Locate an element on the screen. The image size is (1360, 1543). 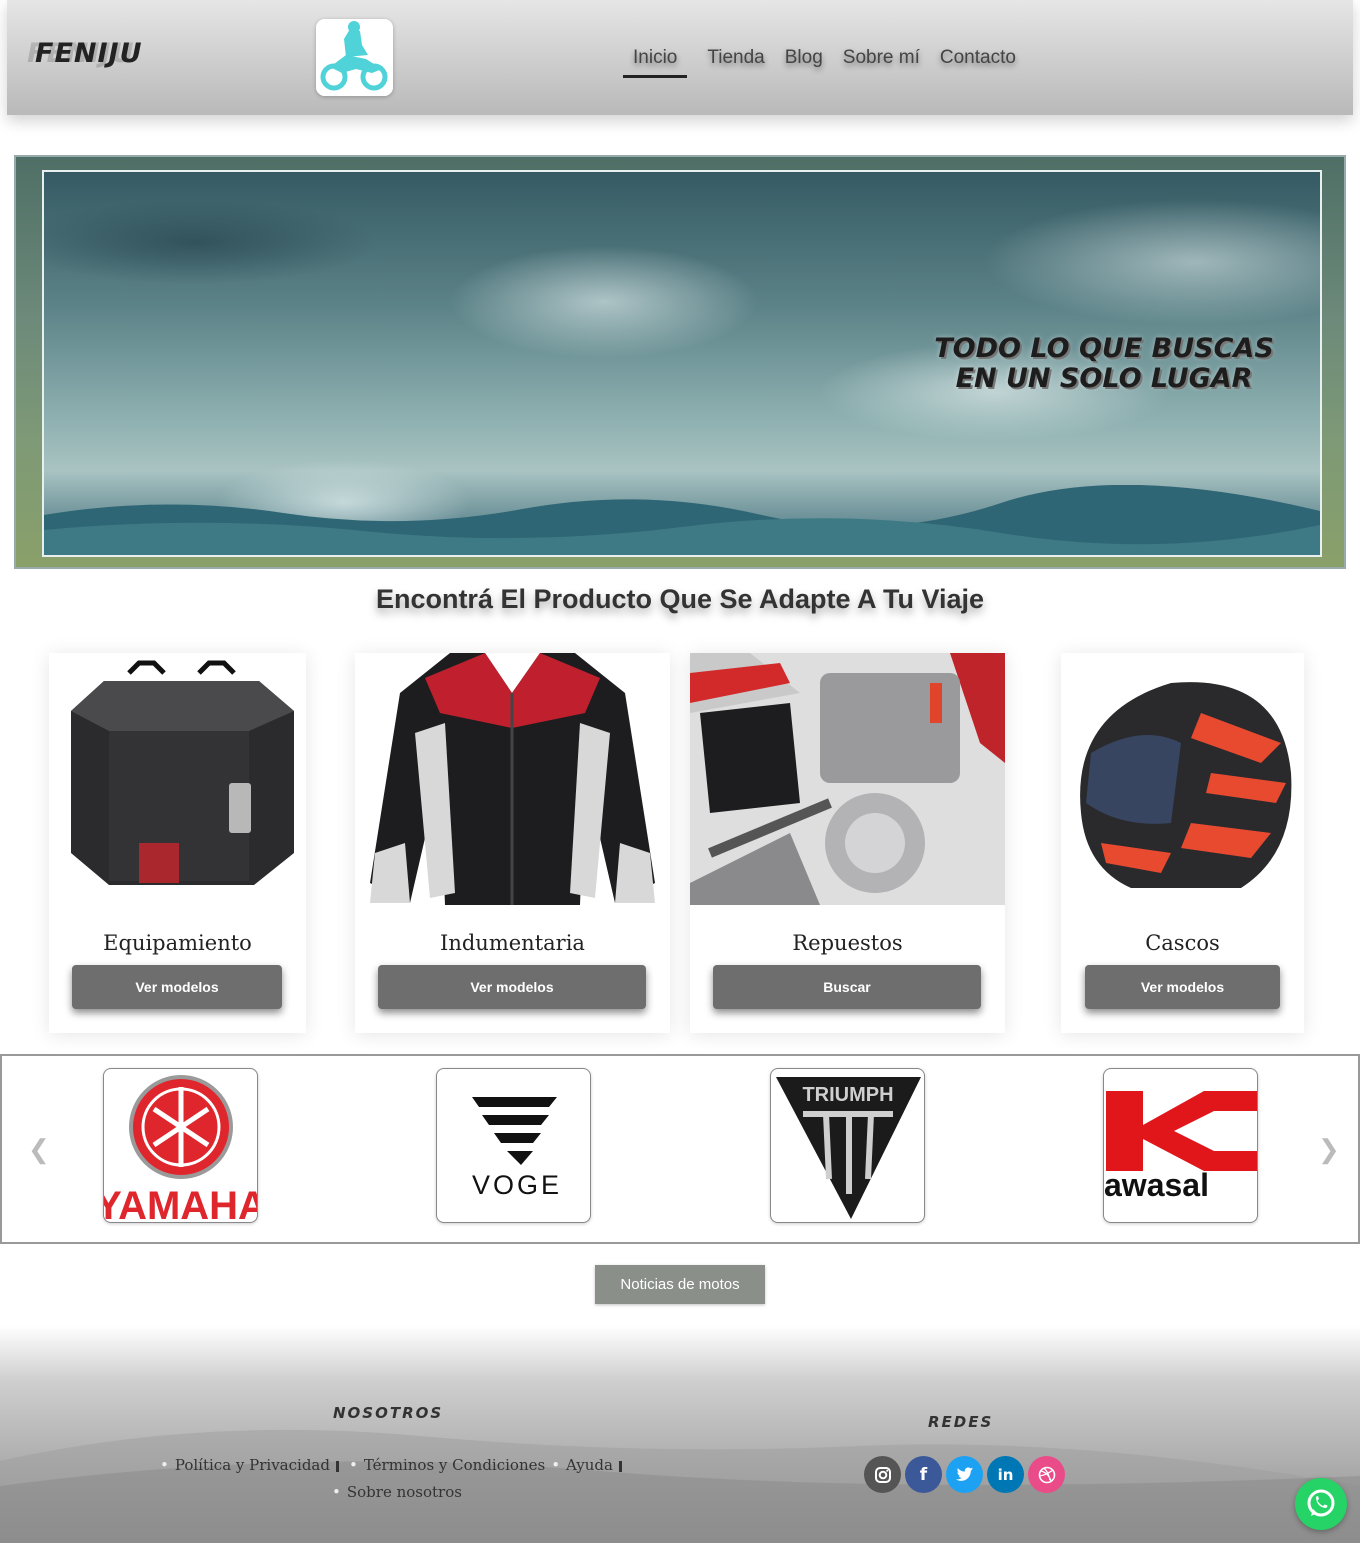
main-nav: Inicio Tienda Blog Sobre mí Contacto is located at coordinates (829, 61).